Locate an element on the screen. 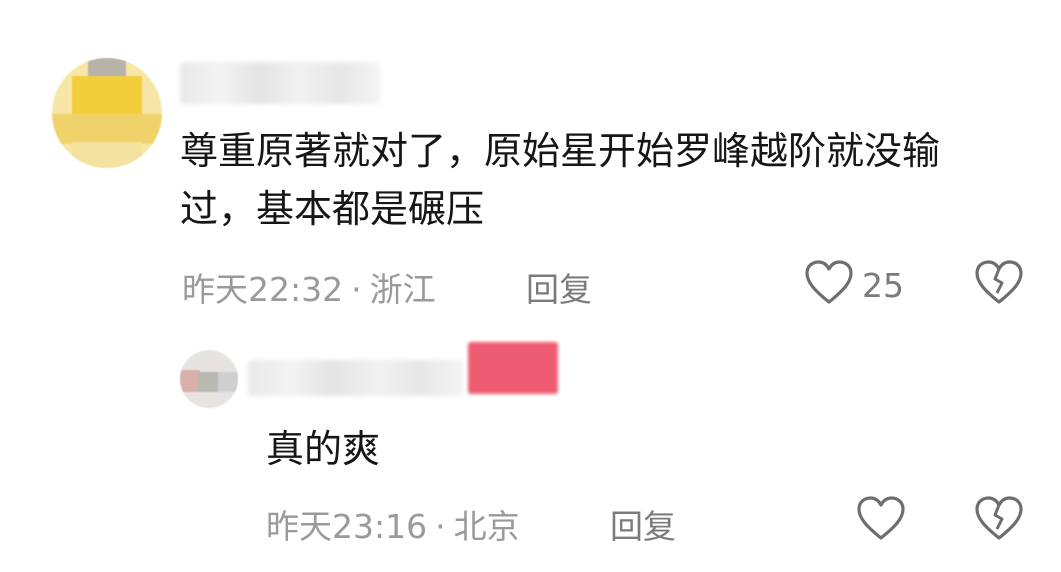 The width and height of the screenshot is (1061, 572). comment-location: 浙江 is located at coordinates (402, 289).